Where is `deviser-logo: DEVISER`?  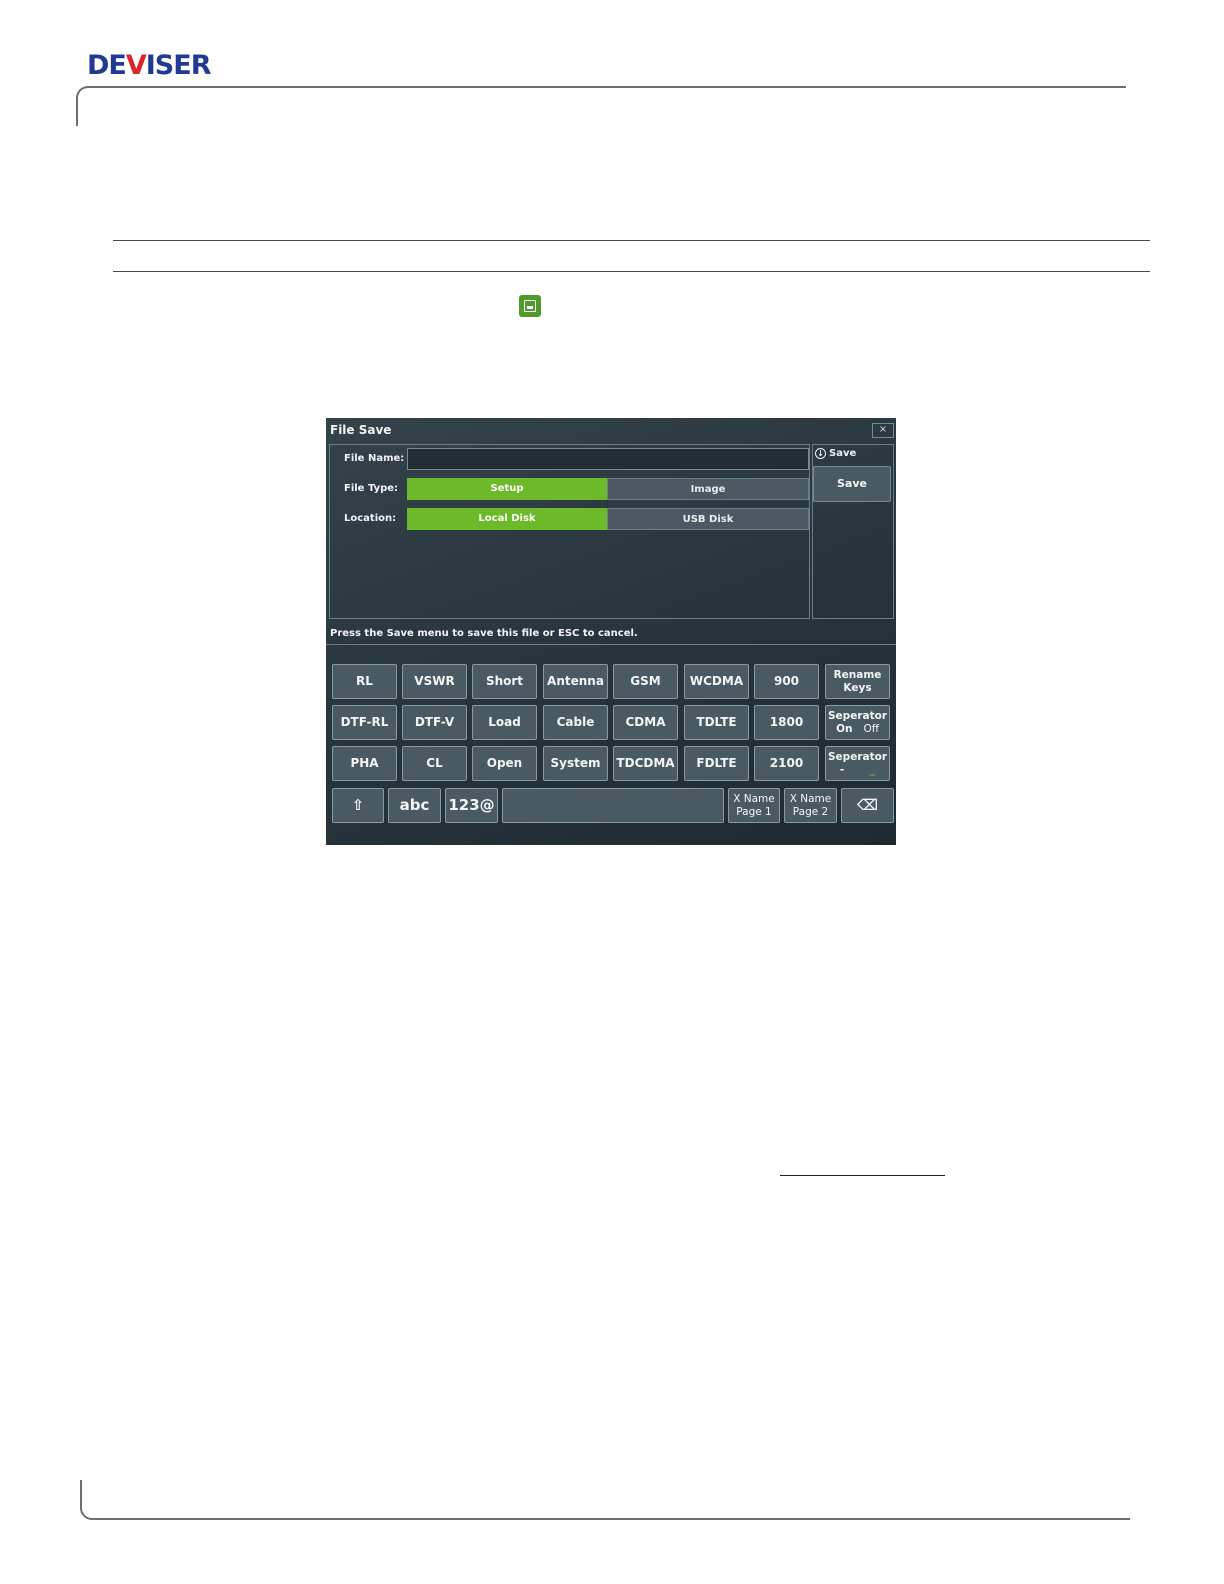
deviser-logo: DEVISER is located at coordinates (149, 65).